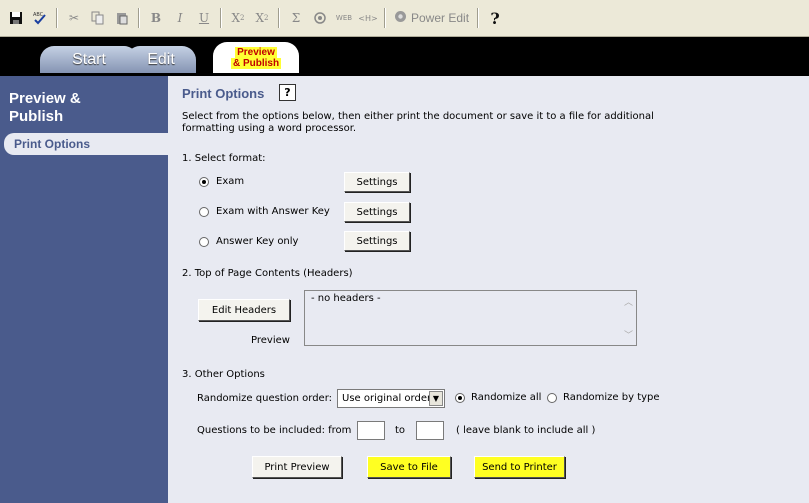  Describe the element at coordinates (344, 18) in the screenshot. I see `web-icon: WEB` at that location.